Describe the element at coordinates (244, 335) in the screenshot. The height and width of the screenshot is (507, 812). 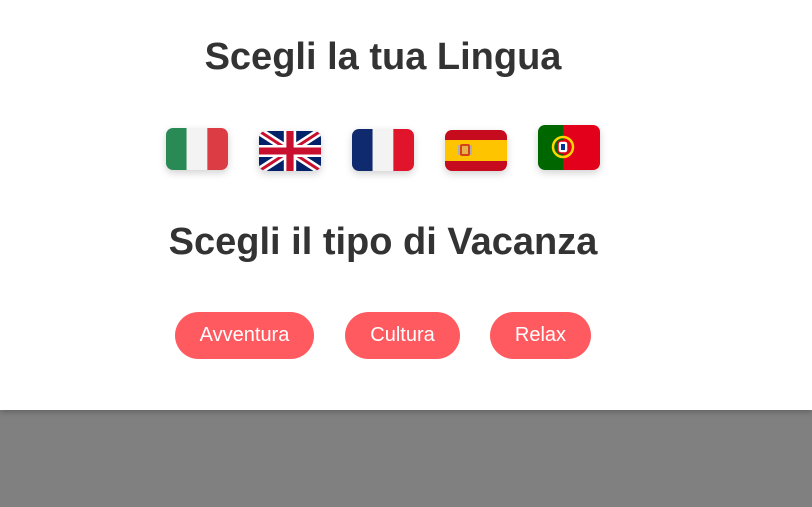
I see `adventure-button: Avventura` at that location.